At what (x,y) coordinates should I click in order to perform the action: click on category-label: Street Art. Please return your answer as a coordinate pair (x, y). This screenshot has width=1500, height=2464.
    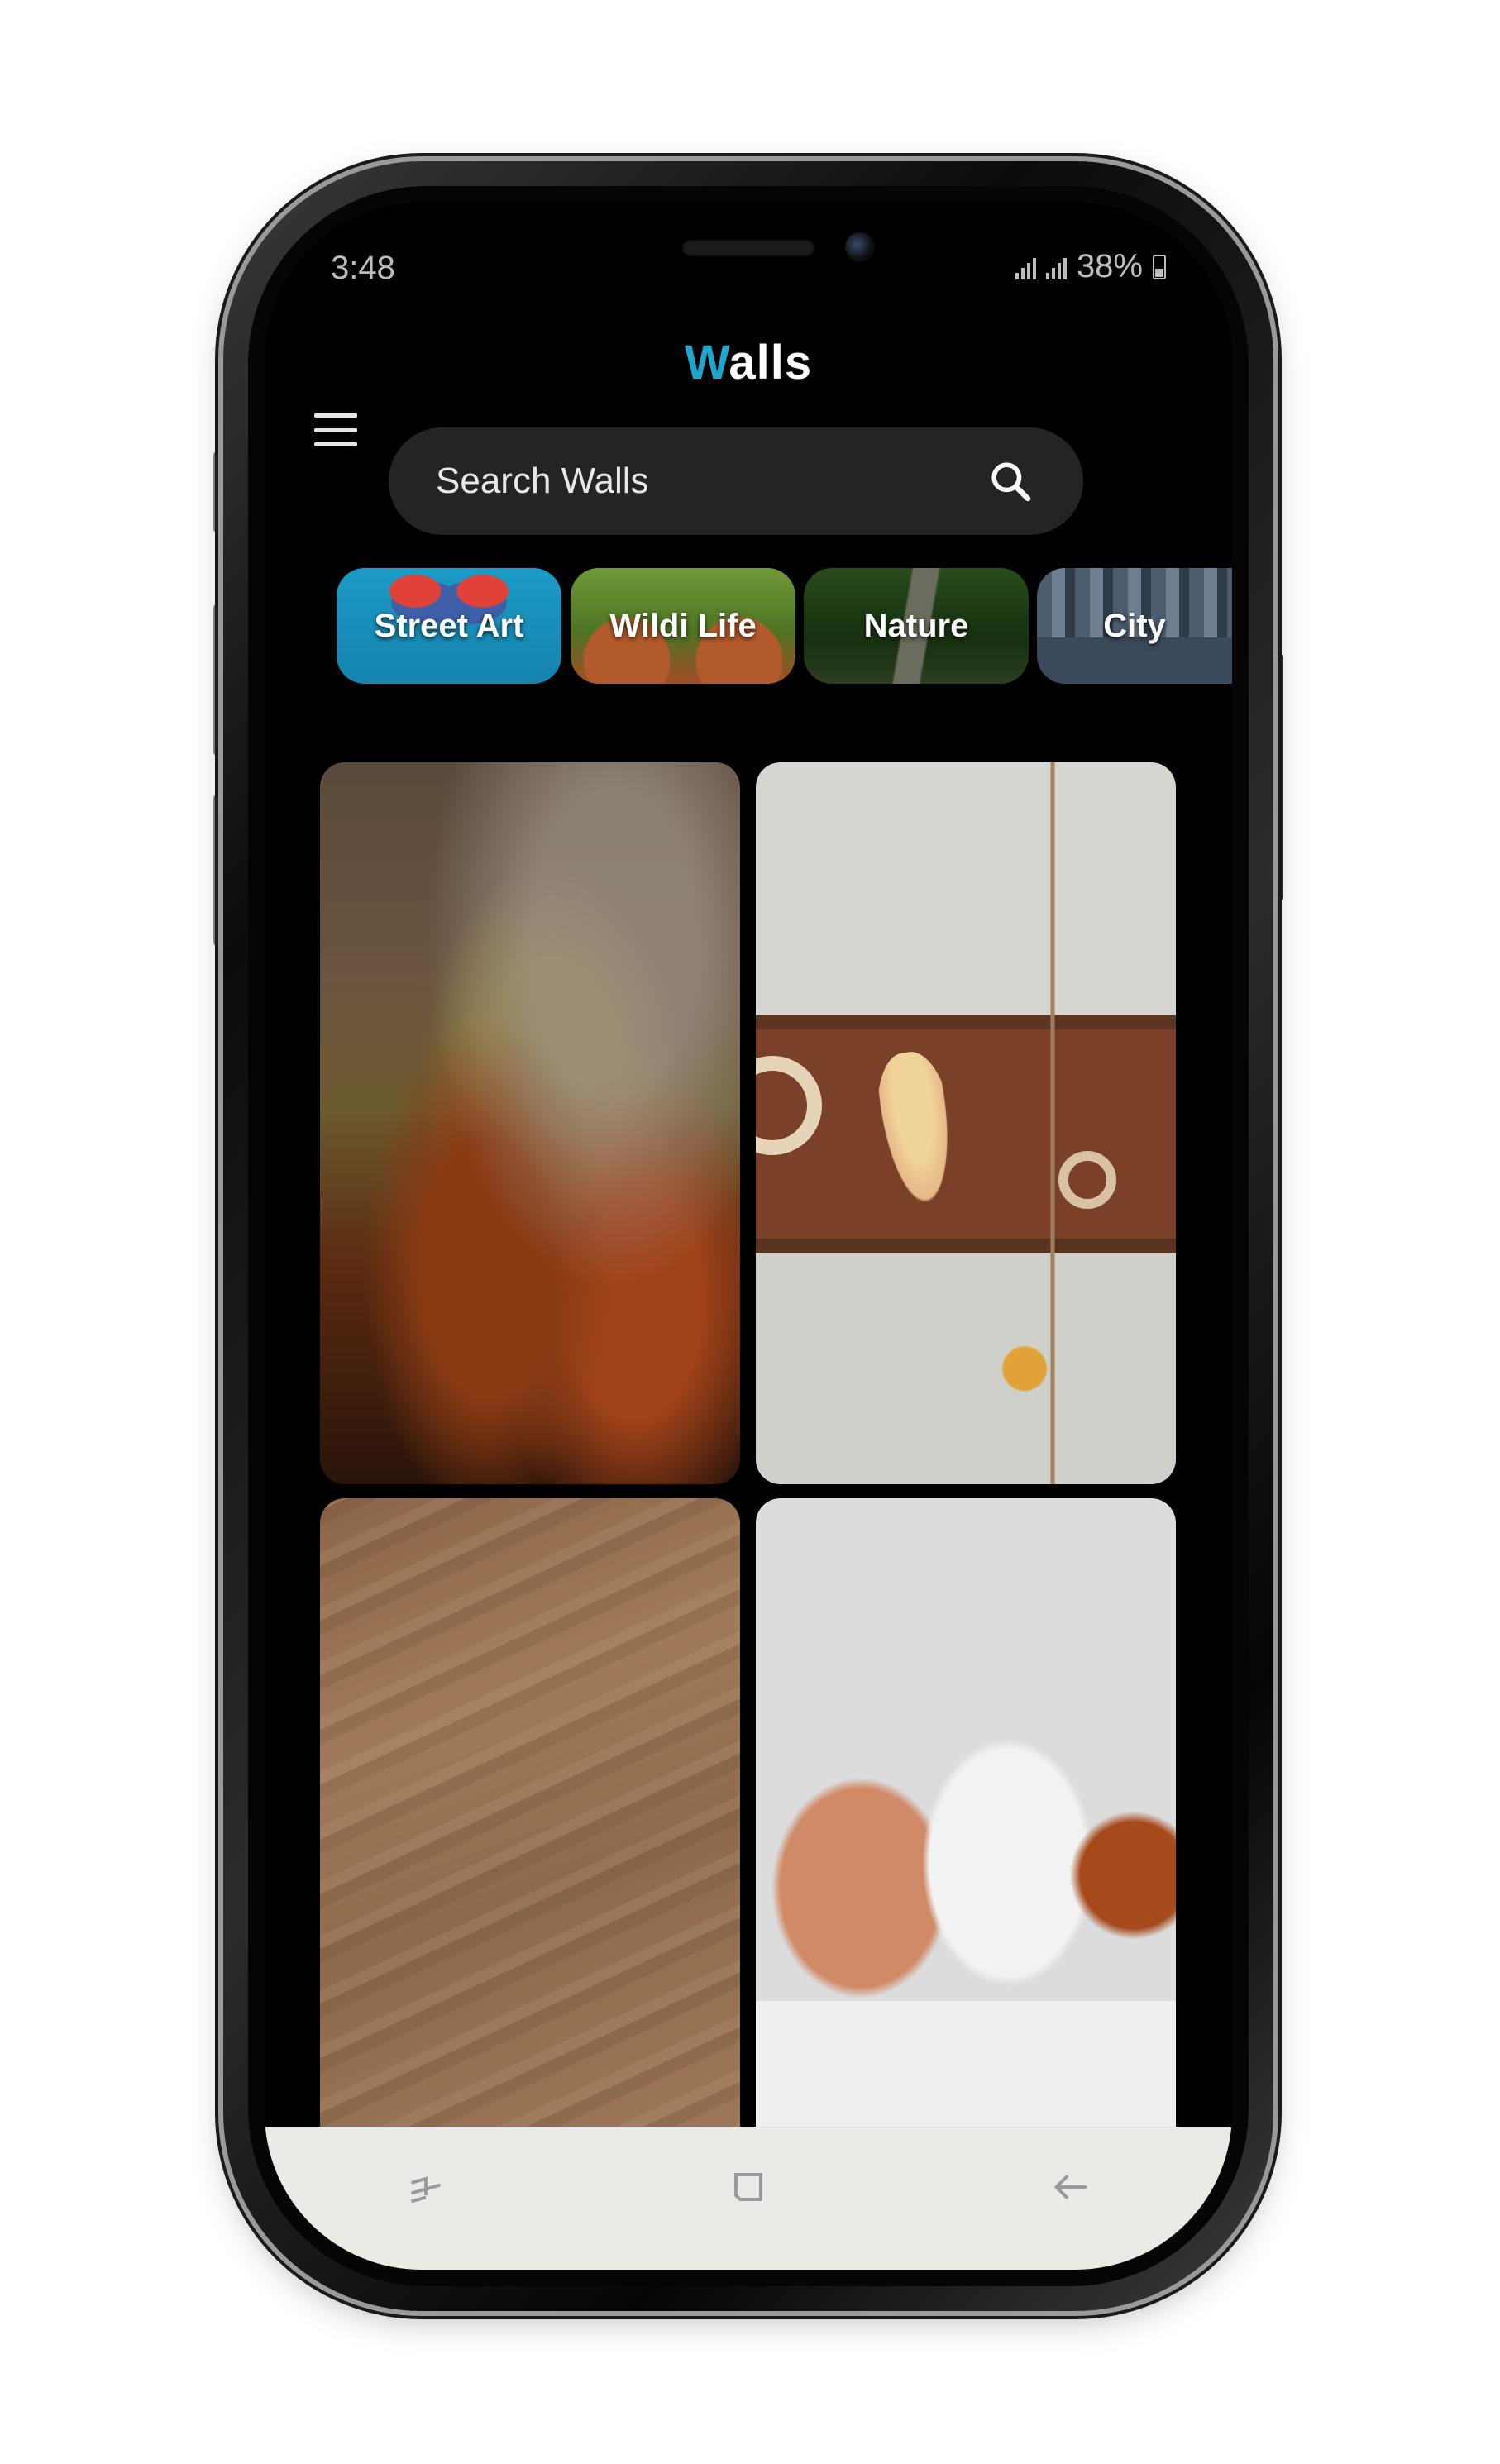
    Looking at the image, I should click on (449, 625).